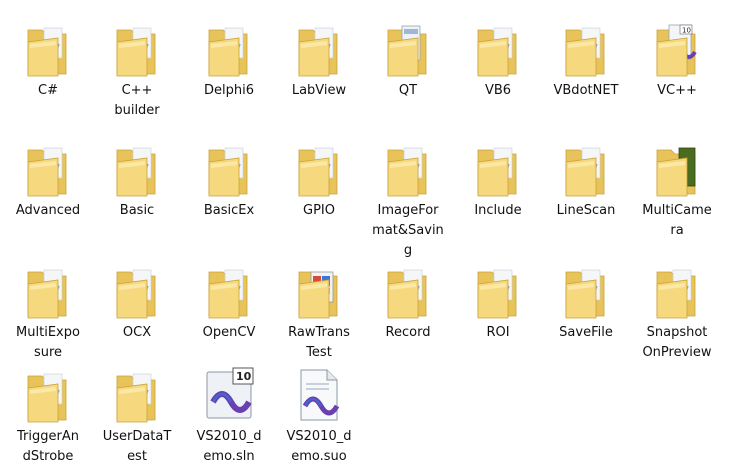  Describe the element at coordinates (319, 395) in the screenshot. I see `vs-suo-file-icon` at that location.